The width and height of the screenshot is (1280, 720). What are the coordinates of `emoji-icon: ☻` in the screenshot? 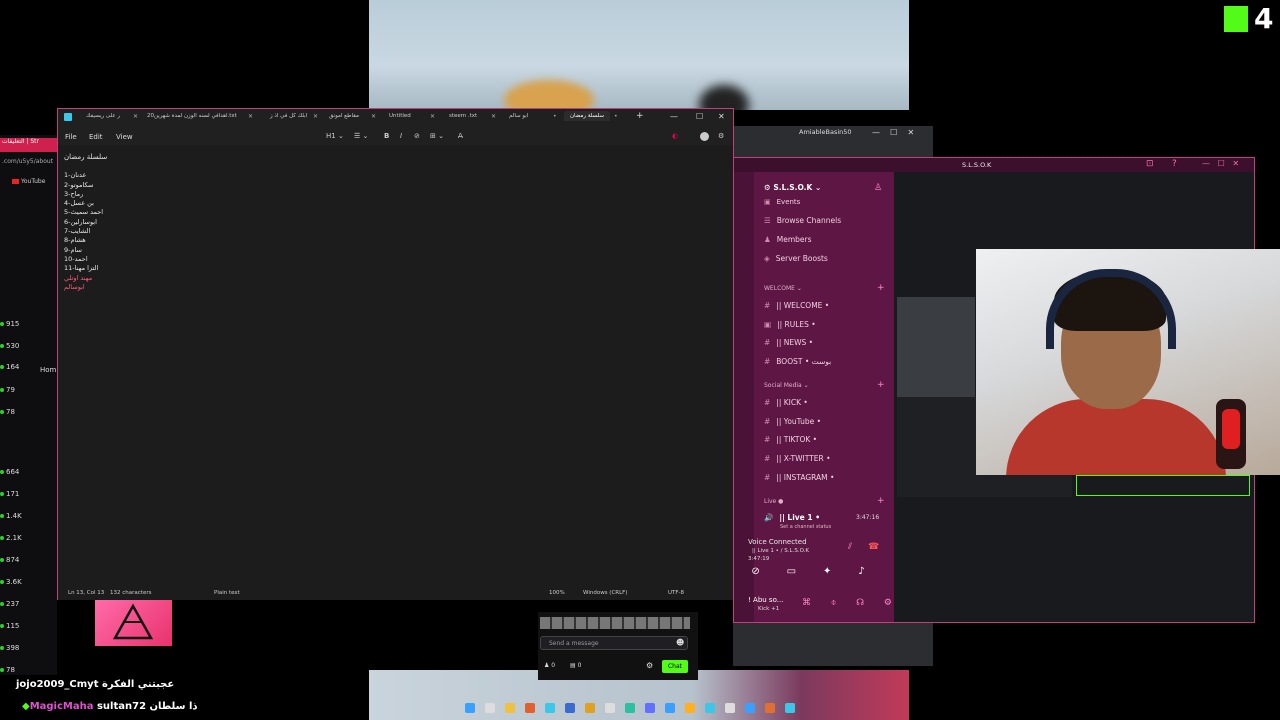 It's located at (680, 642).